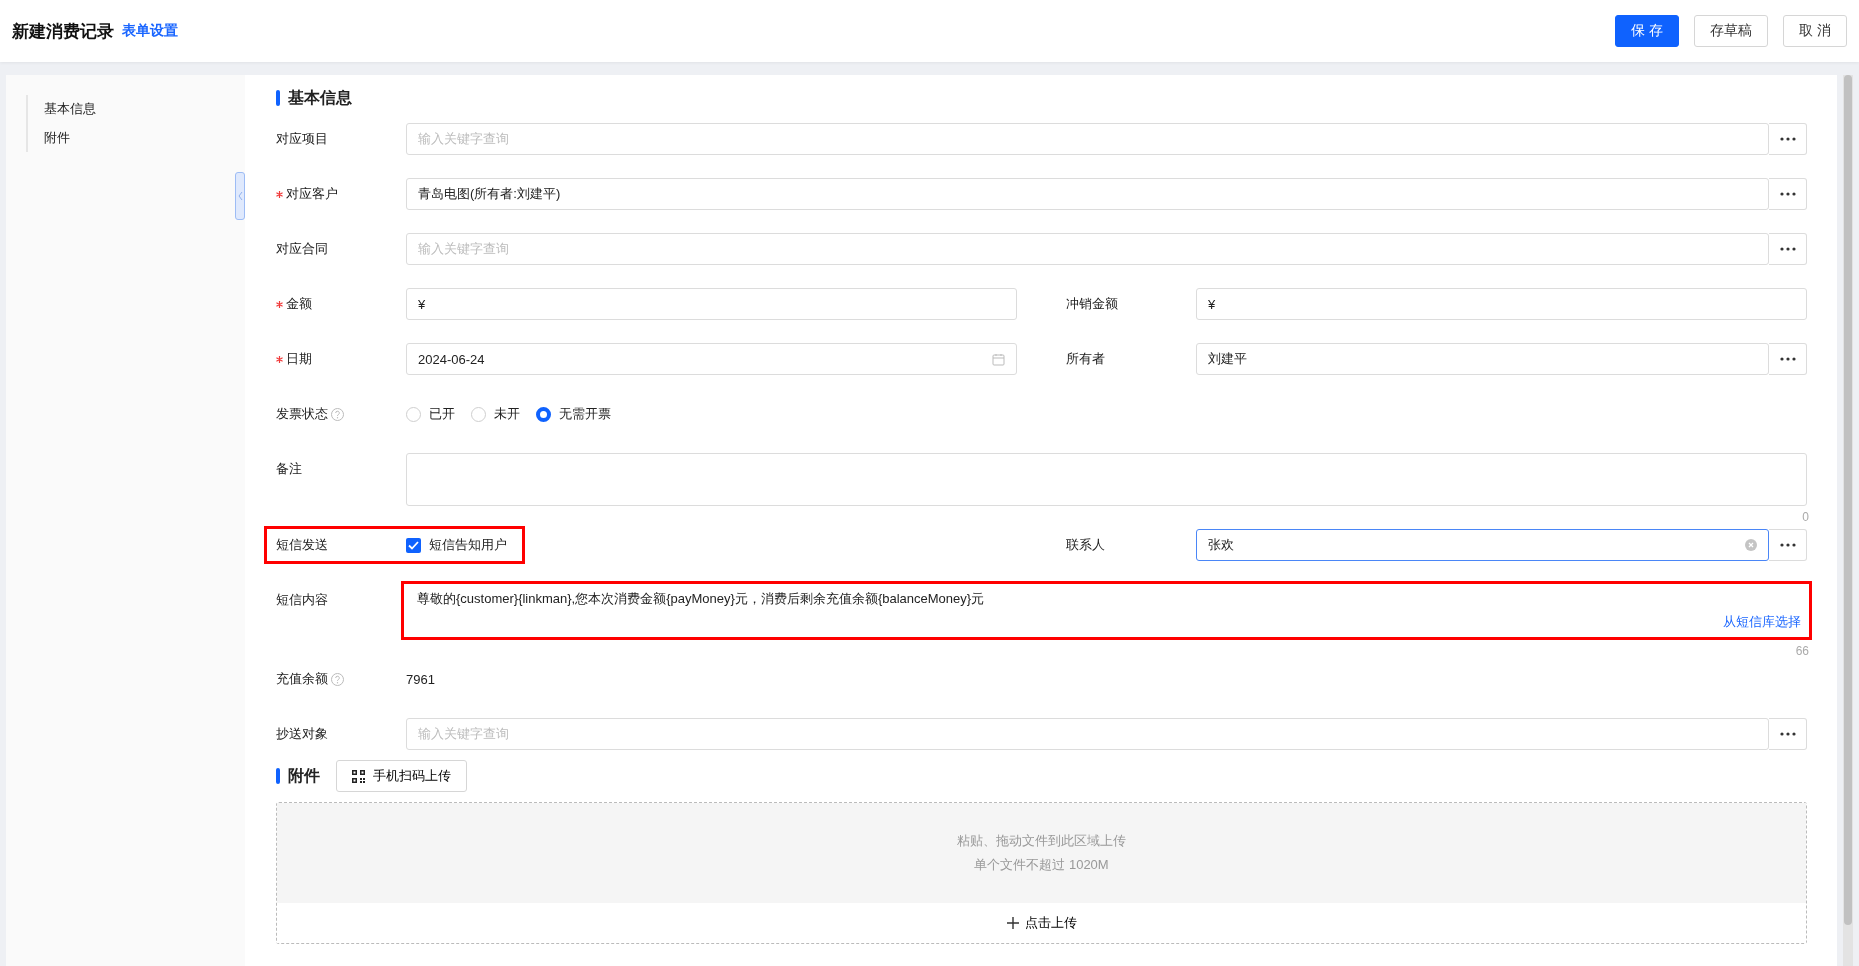 The width and height of the screenshot is (1859, 966). I want to click on field-label: 充值余额, so click(302, 679).